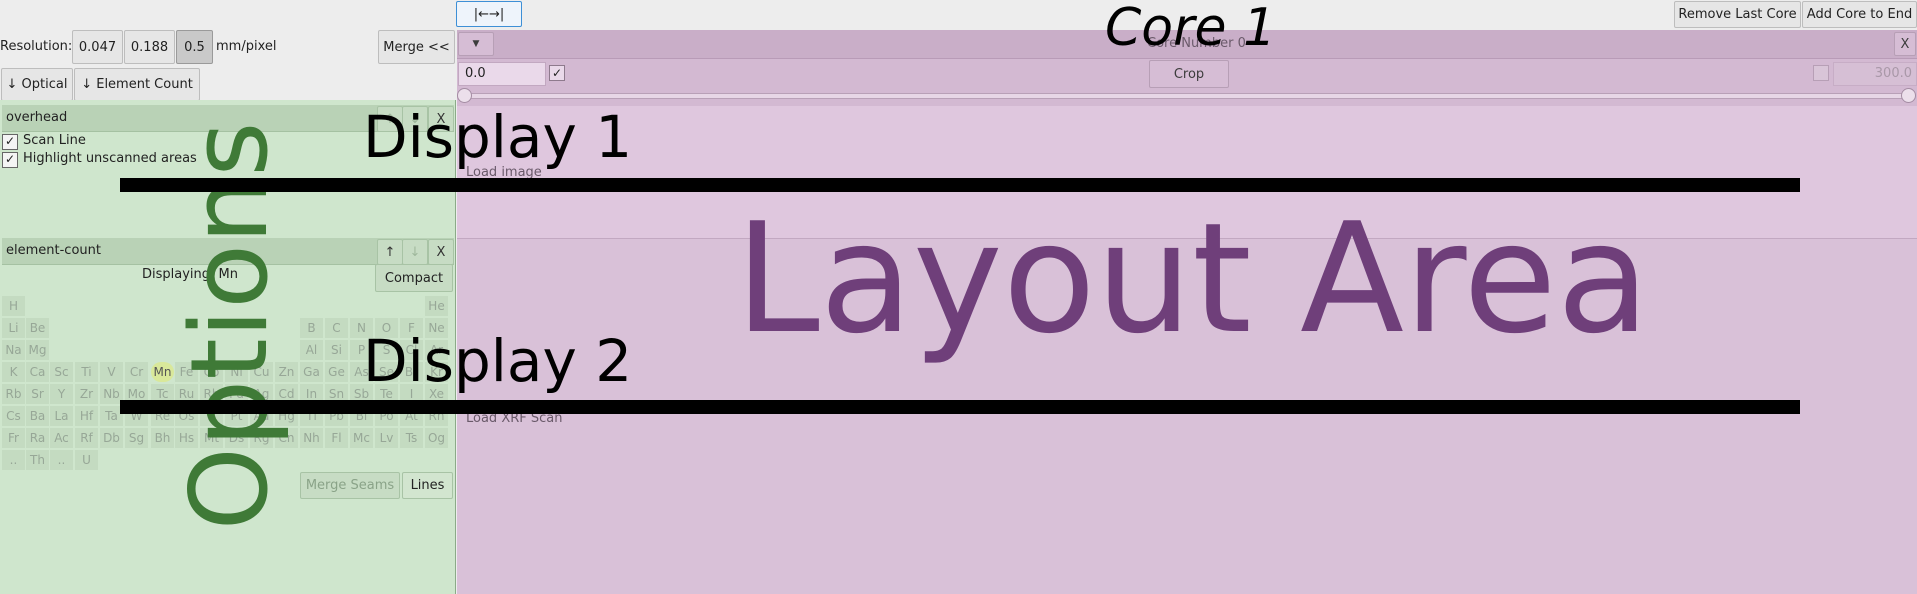  What do you see at coordinates (111, 438) in the screenshot?
I see `element-cell: Db` at bounding box center [111, 438].